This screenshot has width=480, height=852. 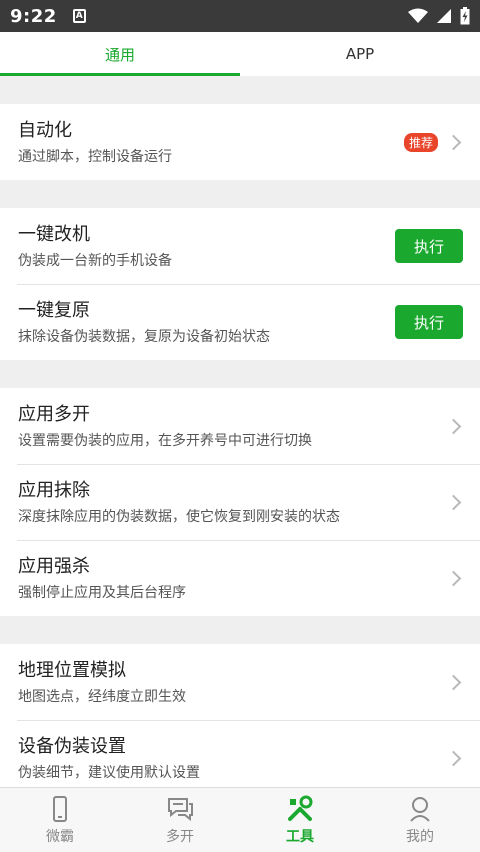 I want to click on item-subtitle: 抹除设备伪装数据，复原为设备初始状态, so click(x=144, y=336).